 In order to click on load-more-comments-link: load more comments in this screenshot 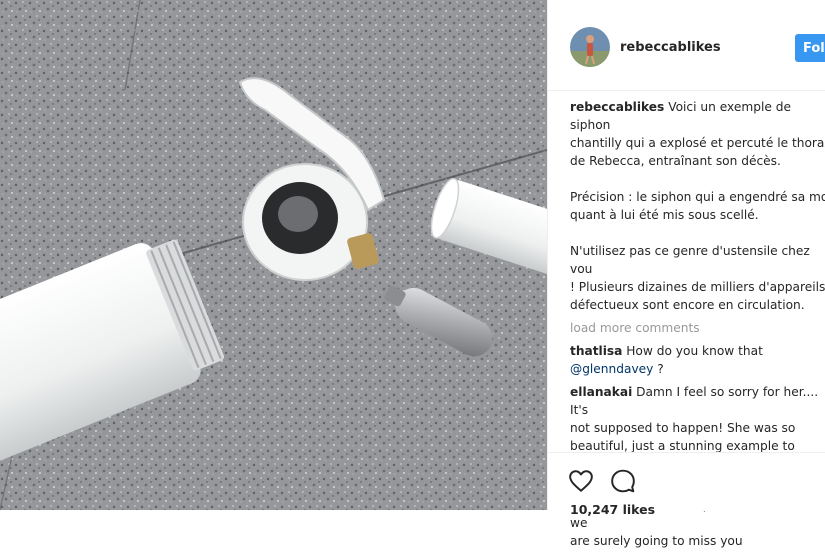, I will do `click(697, 328)`.